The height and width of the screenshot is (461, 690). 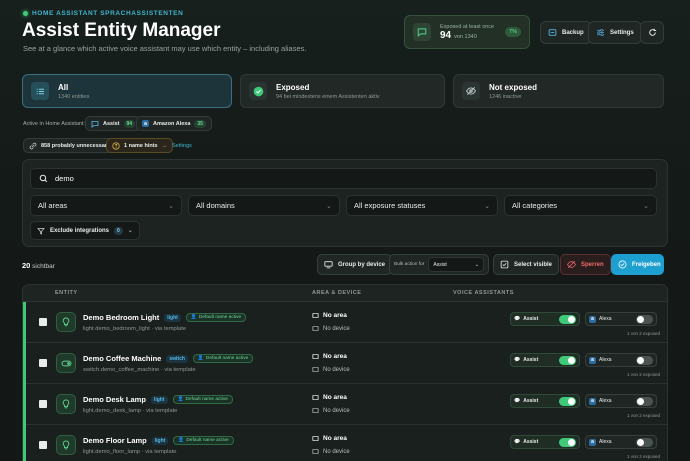 What do you see at coordinates (456, 264) in the screenshot?
I see `bulk-assistant-select: Assist ⌄` at bounding box center [456, 264].